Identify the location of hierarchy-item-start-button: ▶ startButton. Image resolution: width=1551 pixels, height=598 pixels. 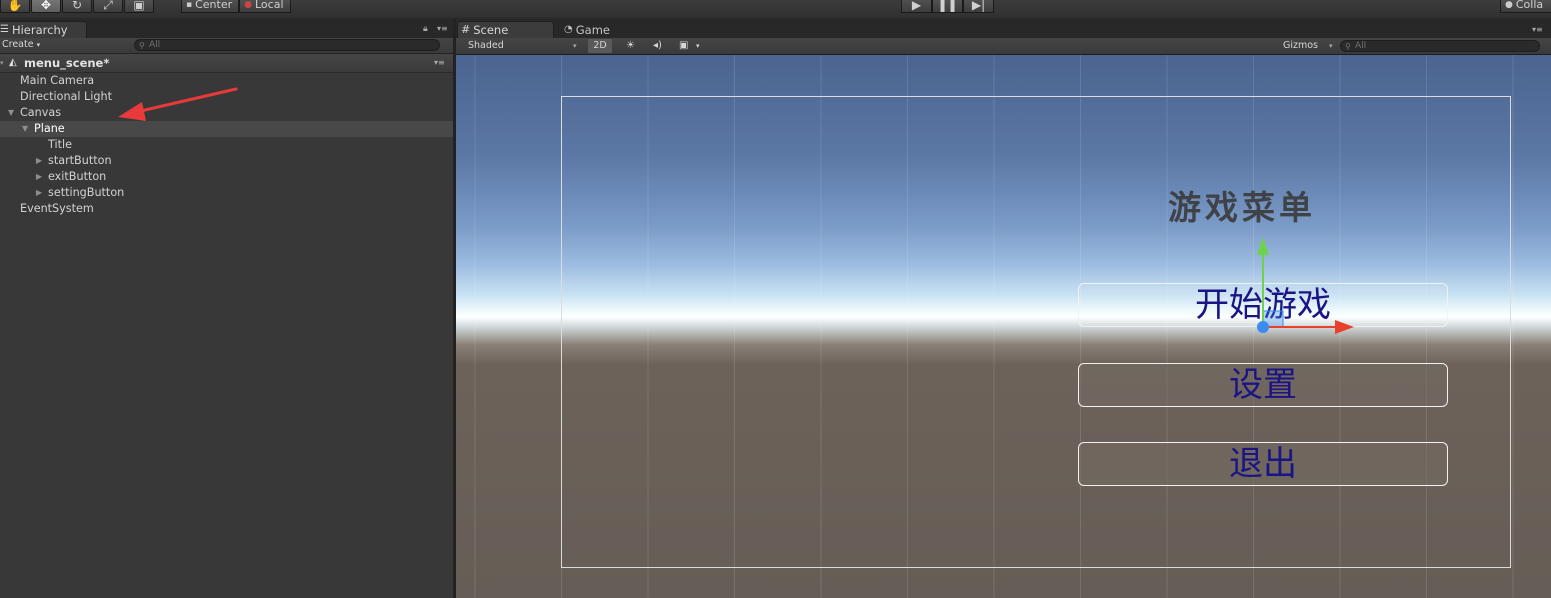
(226, 161).